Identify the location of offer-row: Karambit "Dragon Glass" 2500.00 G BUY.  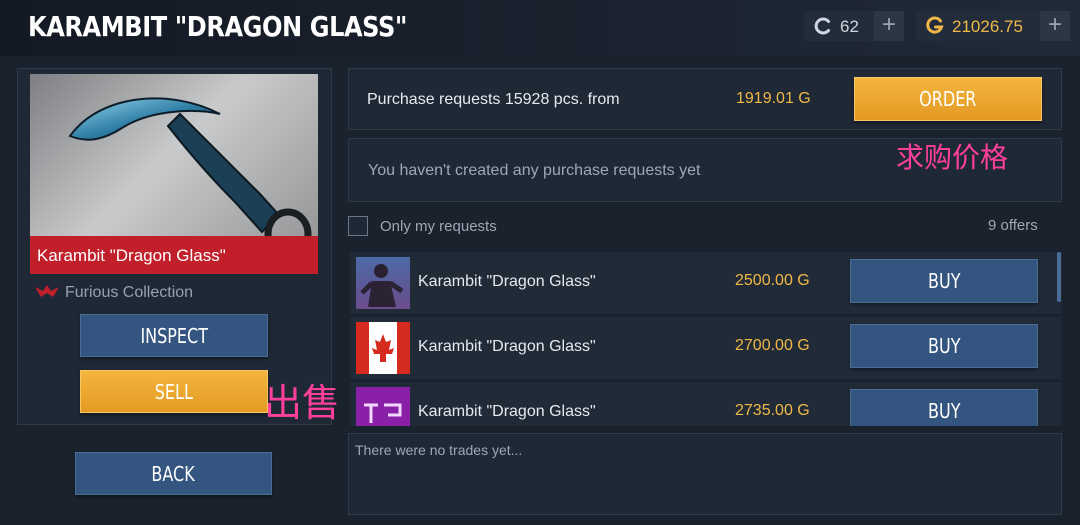
(706, 283).